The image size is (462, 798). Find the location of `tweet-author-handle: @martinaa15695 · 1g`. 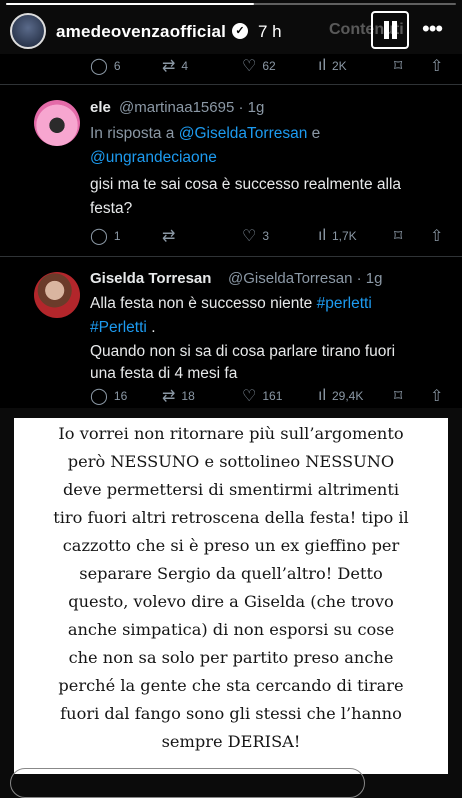

tweet-author-handle: @martinaa15695 · 1g is located at coordinates (191, 107).